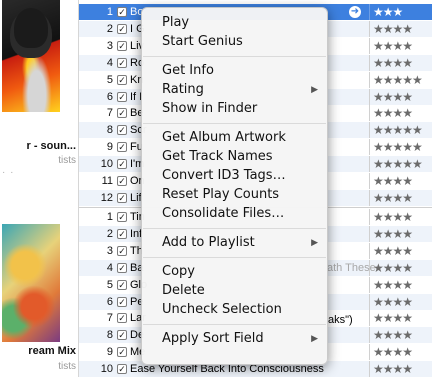 The width and height of the screenshot is (432, 377). Describe the element at coordinates (109, 79) in the screenshot. I see `track-number: 5` at that location.